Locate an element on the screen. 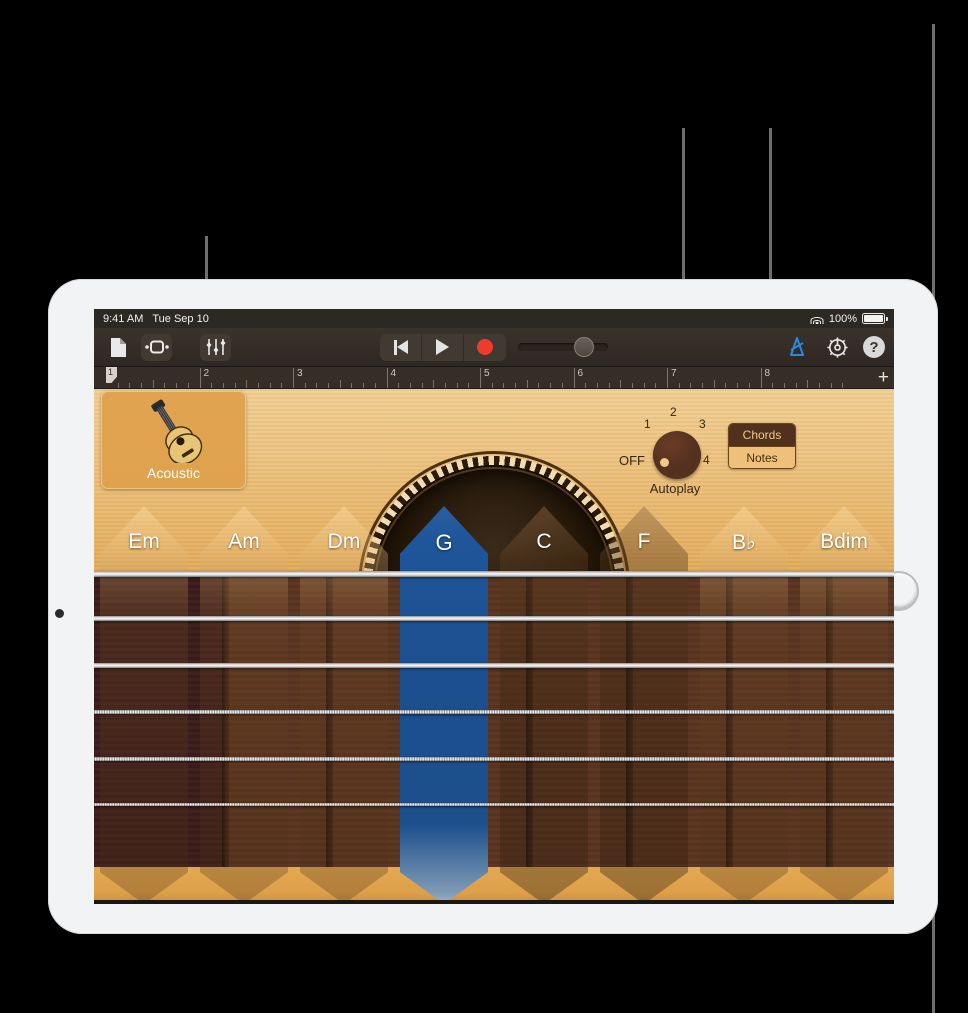 This screenshot has height=1013, width=968. acoustic-guitar-icon is located at coordinates (176, 431).